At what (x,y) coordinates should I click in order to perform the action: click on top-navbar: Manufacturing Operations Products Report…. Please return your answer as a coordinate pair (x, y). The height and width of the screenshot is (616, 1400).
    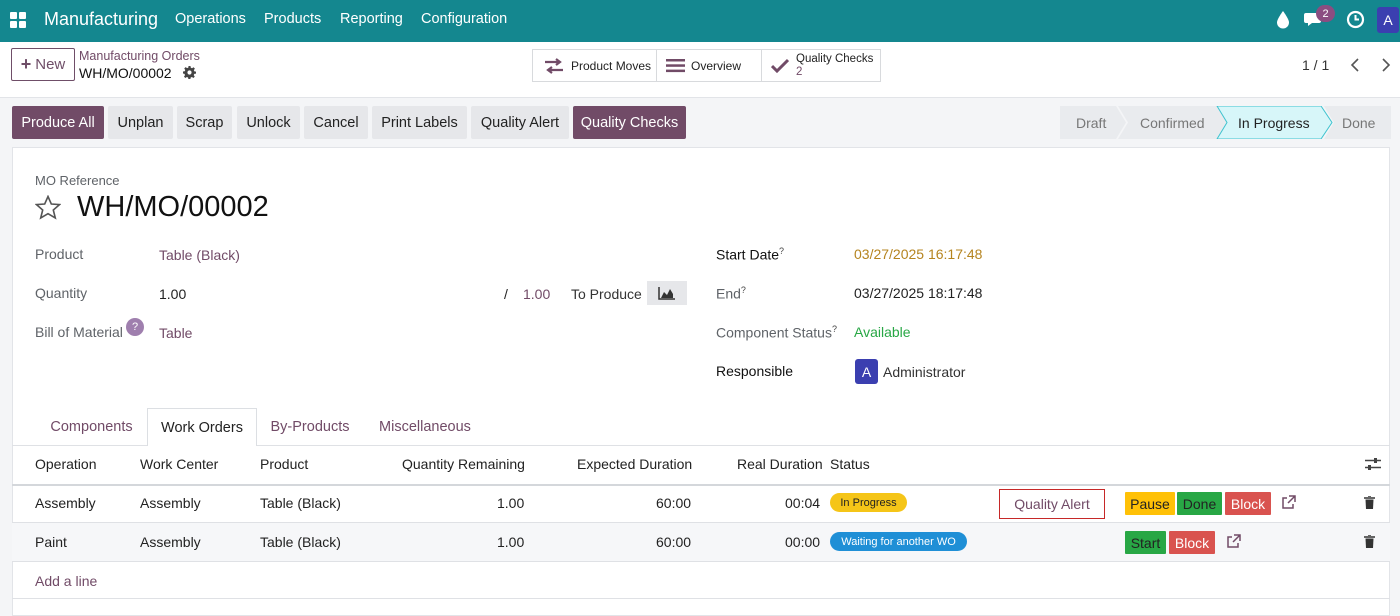
    Looking at the image, I should click on (700, 21).